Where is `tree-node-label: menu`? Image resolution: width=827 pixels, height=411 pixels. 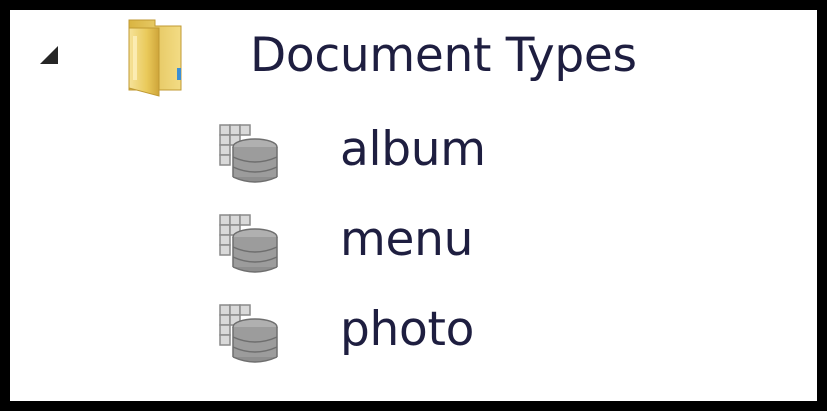
tree-node-label: menu is located at coordinates (407, 239).